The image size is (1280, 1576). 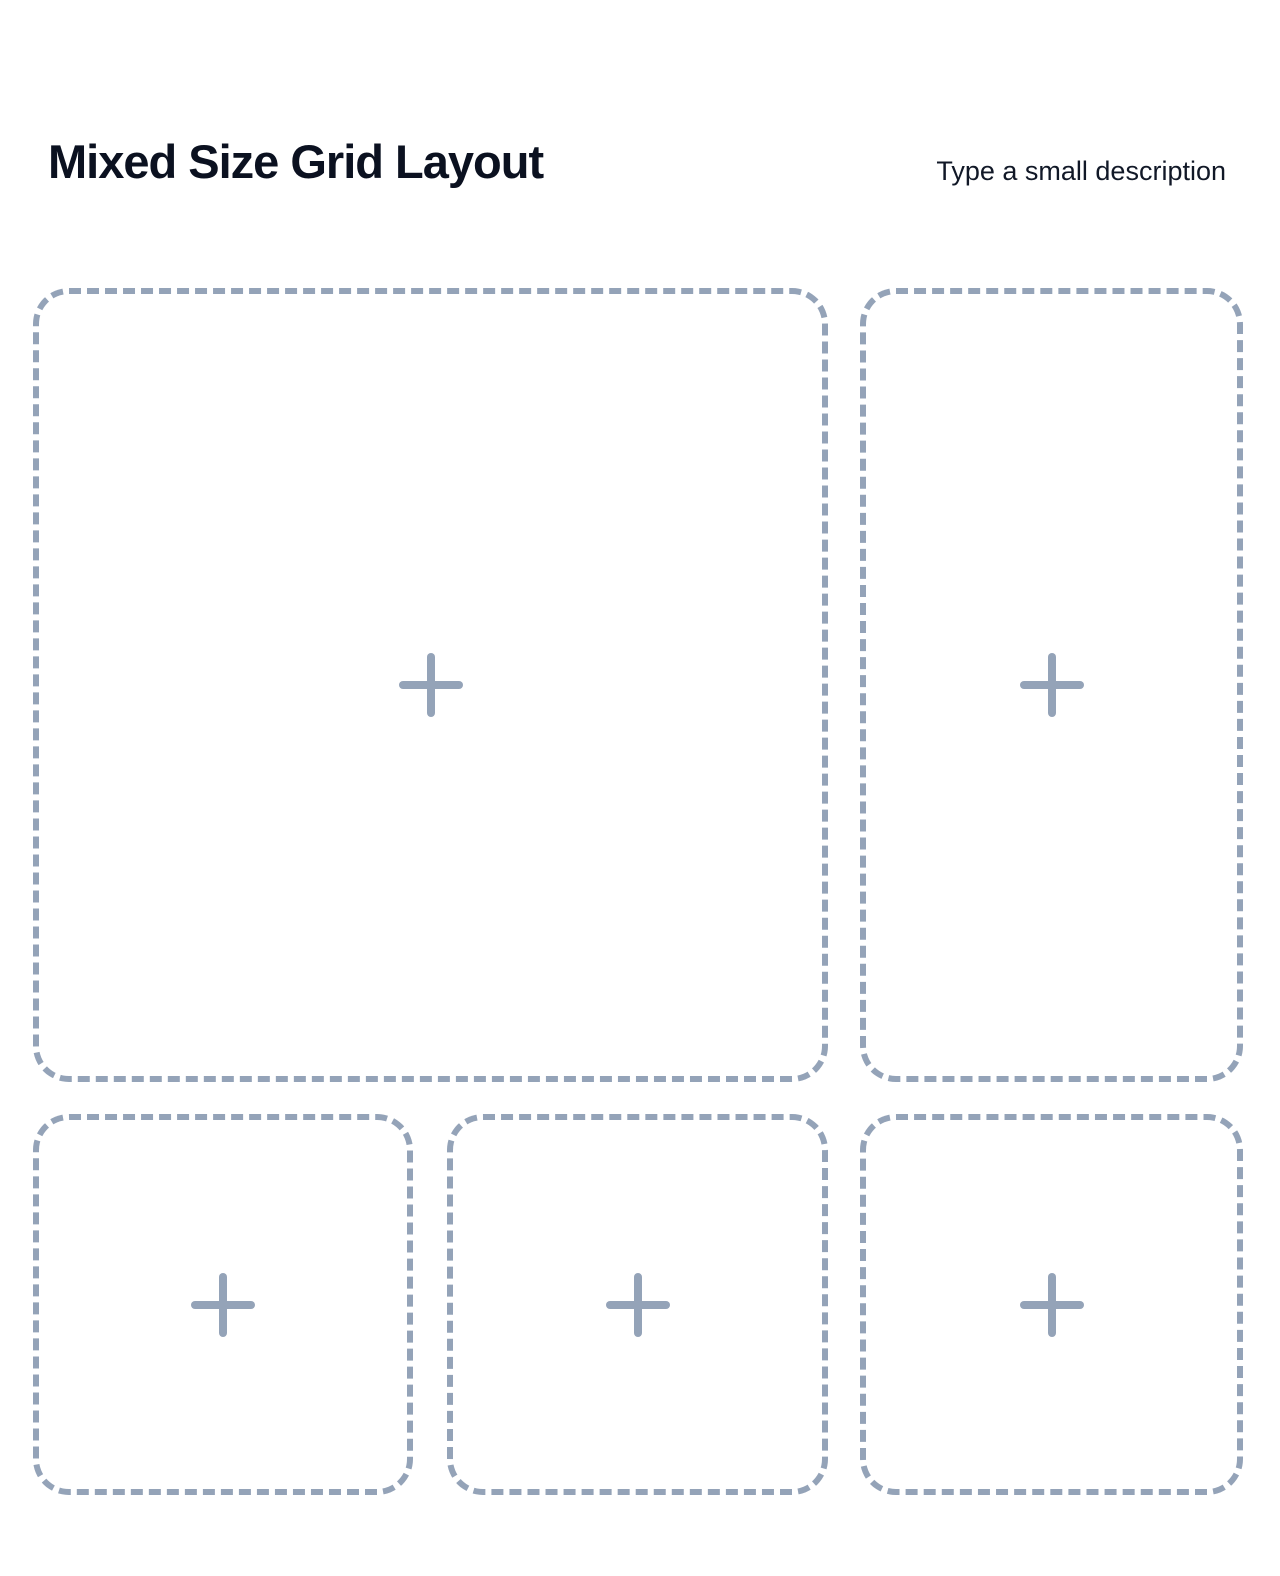 What do you see at coordinates (296, 161) in the screenshot?
I see `page-title: Mixed Size Grid Layout` at bounding box center [296, 161].